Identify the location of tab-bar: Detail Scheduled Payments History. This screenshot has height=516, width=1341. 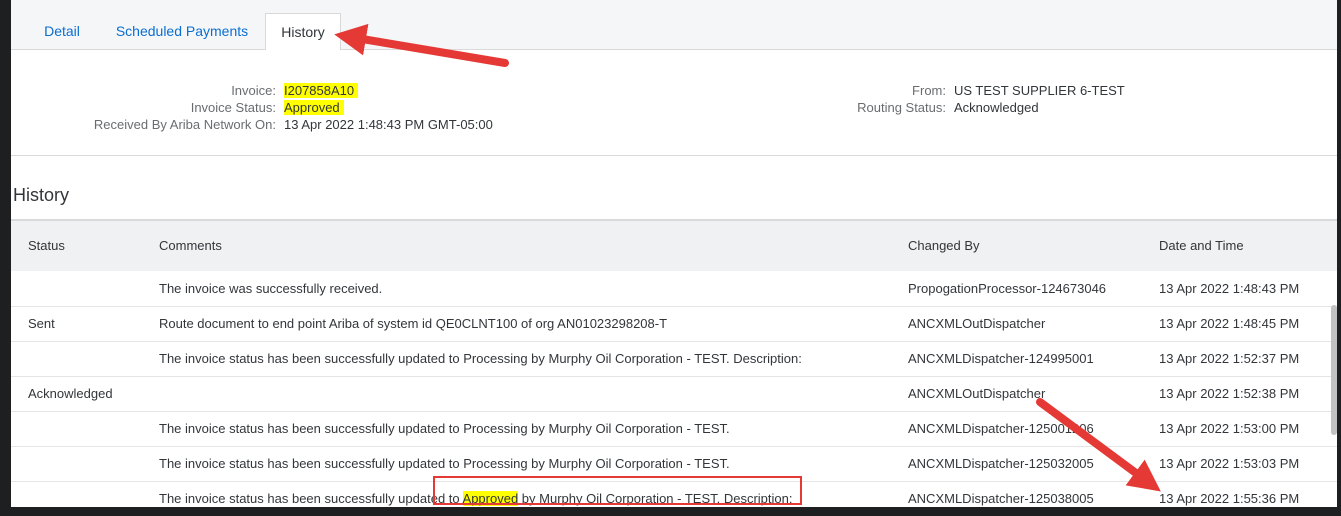
(674, 25).